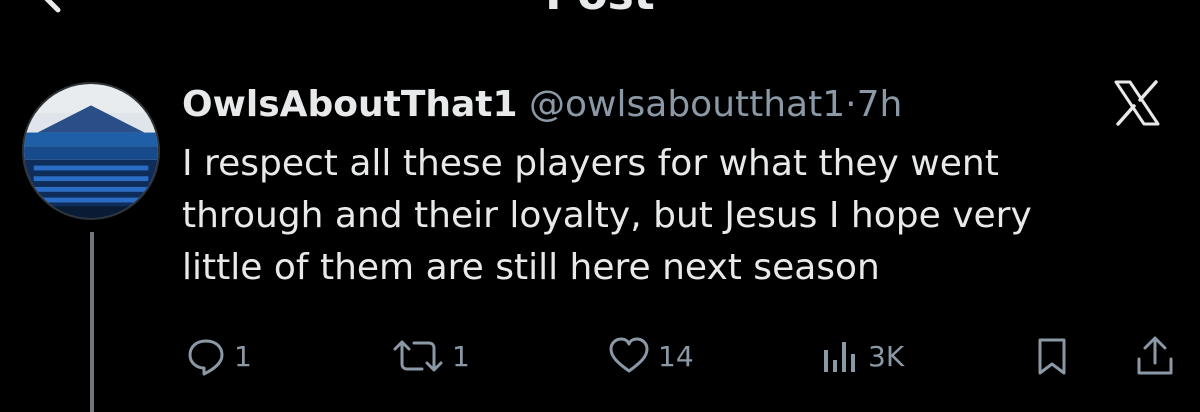 The image size is (1200, 412). I want to click on x-logo-icon, so click(1137, 103).